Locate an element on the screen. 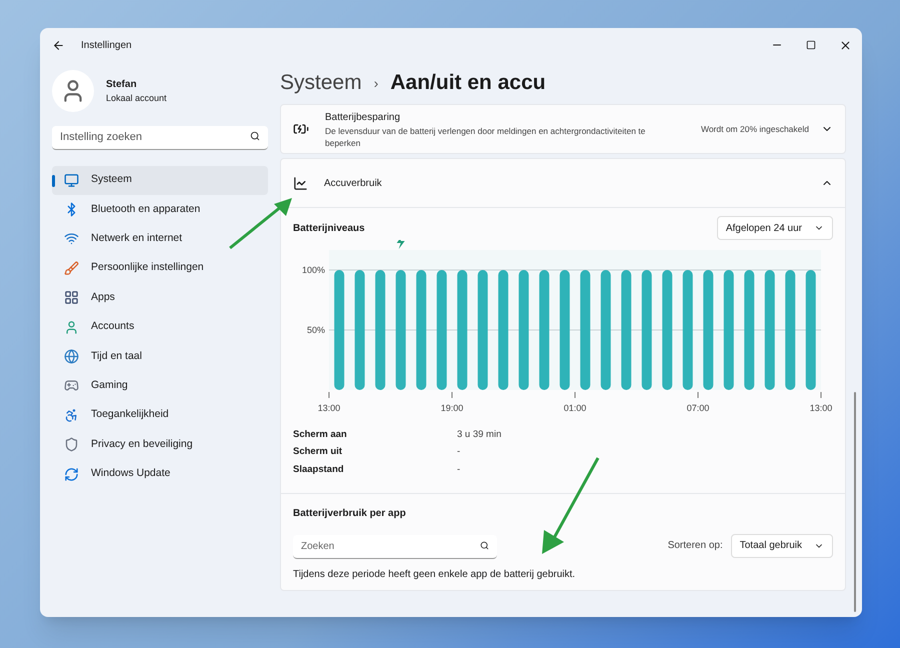 The width and height of the screenshot is (900, 648). period-dropdown: Afgelopen 24 uur is located at coordinates (774, 228).